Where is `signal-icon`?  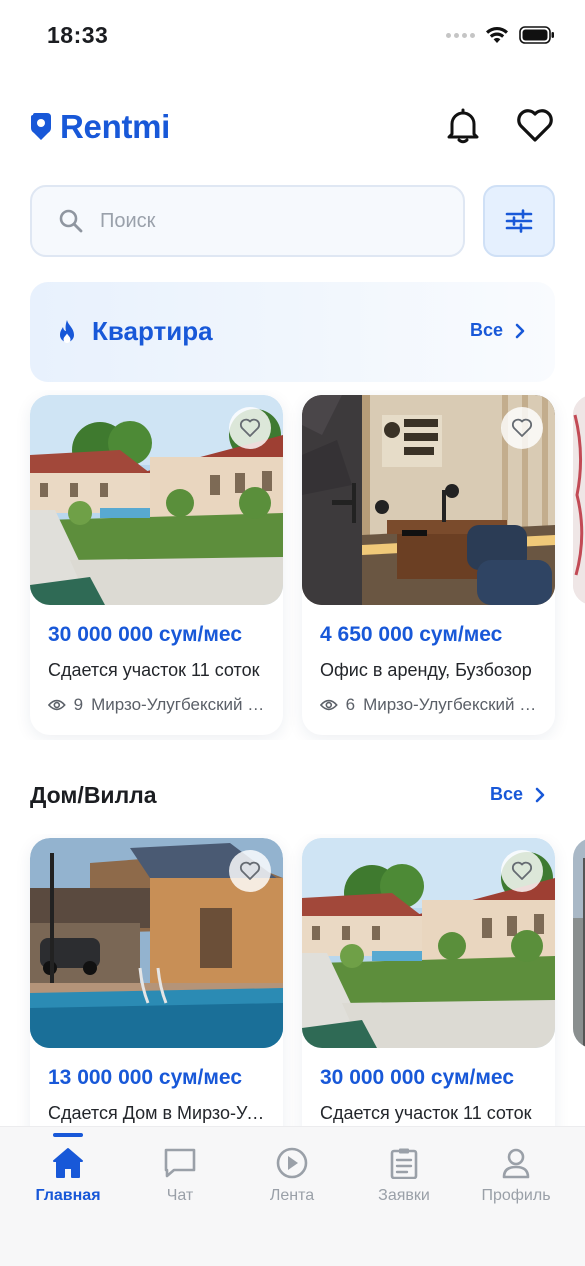
signal-icon is located at coordinates (460, 35).